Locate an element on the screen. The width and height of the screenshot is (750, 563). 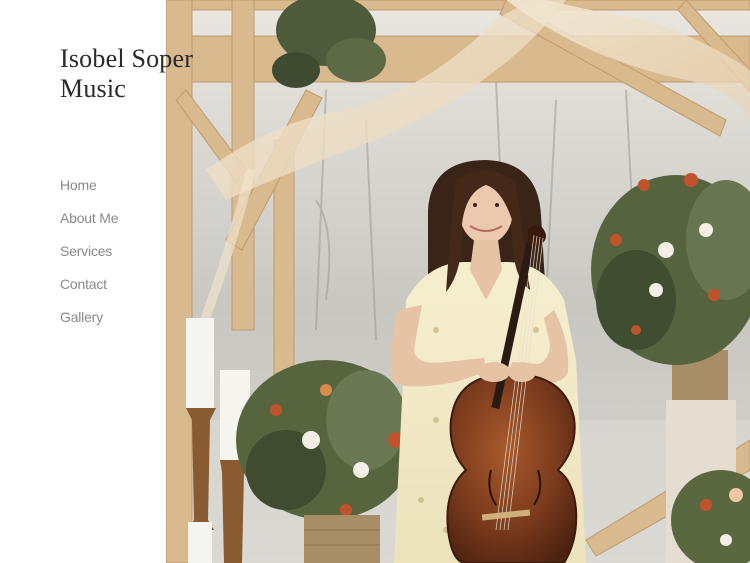
nav-item-home: Home is located at coordinates (89, 193).